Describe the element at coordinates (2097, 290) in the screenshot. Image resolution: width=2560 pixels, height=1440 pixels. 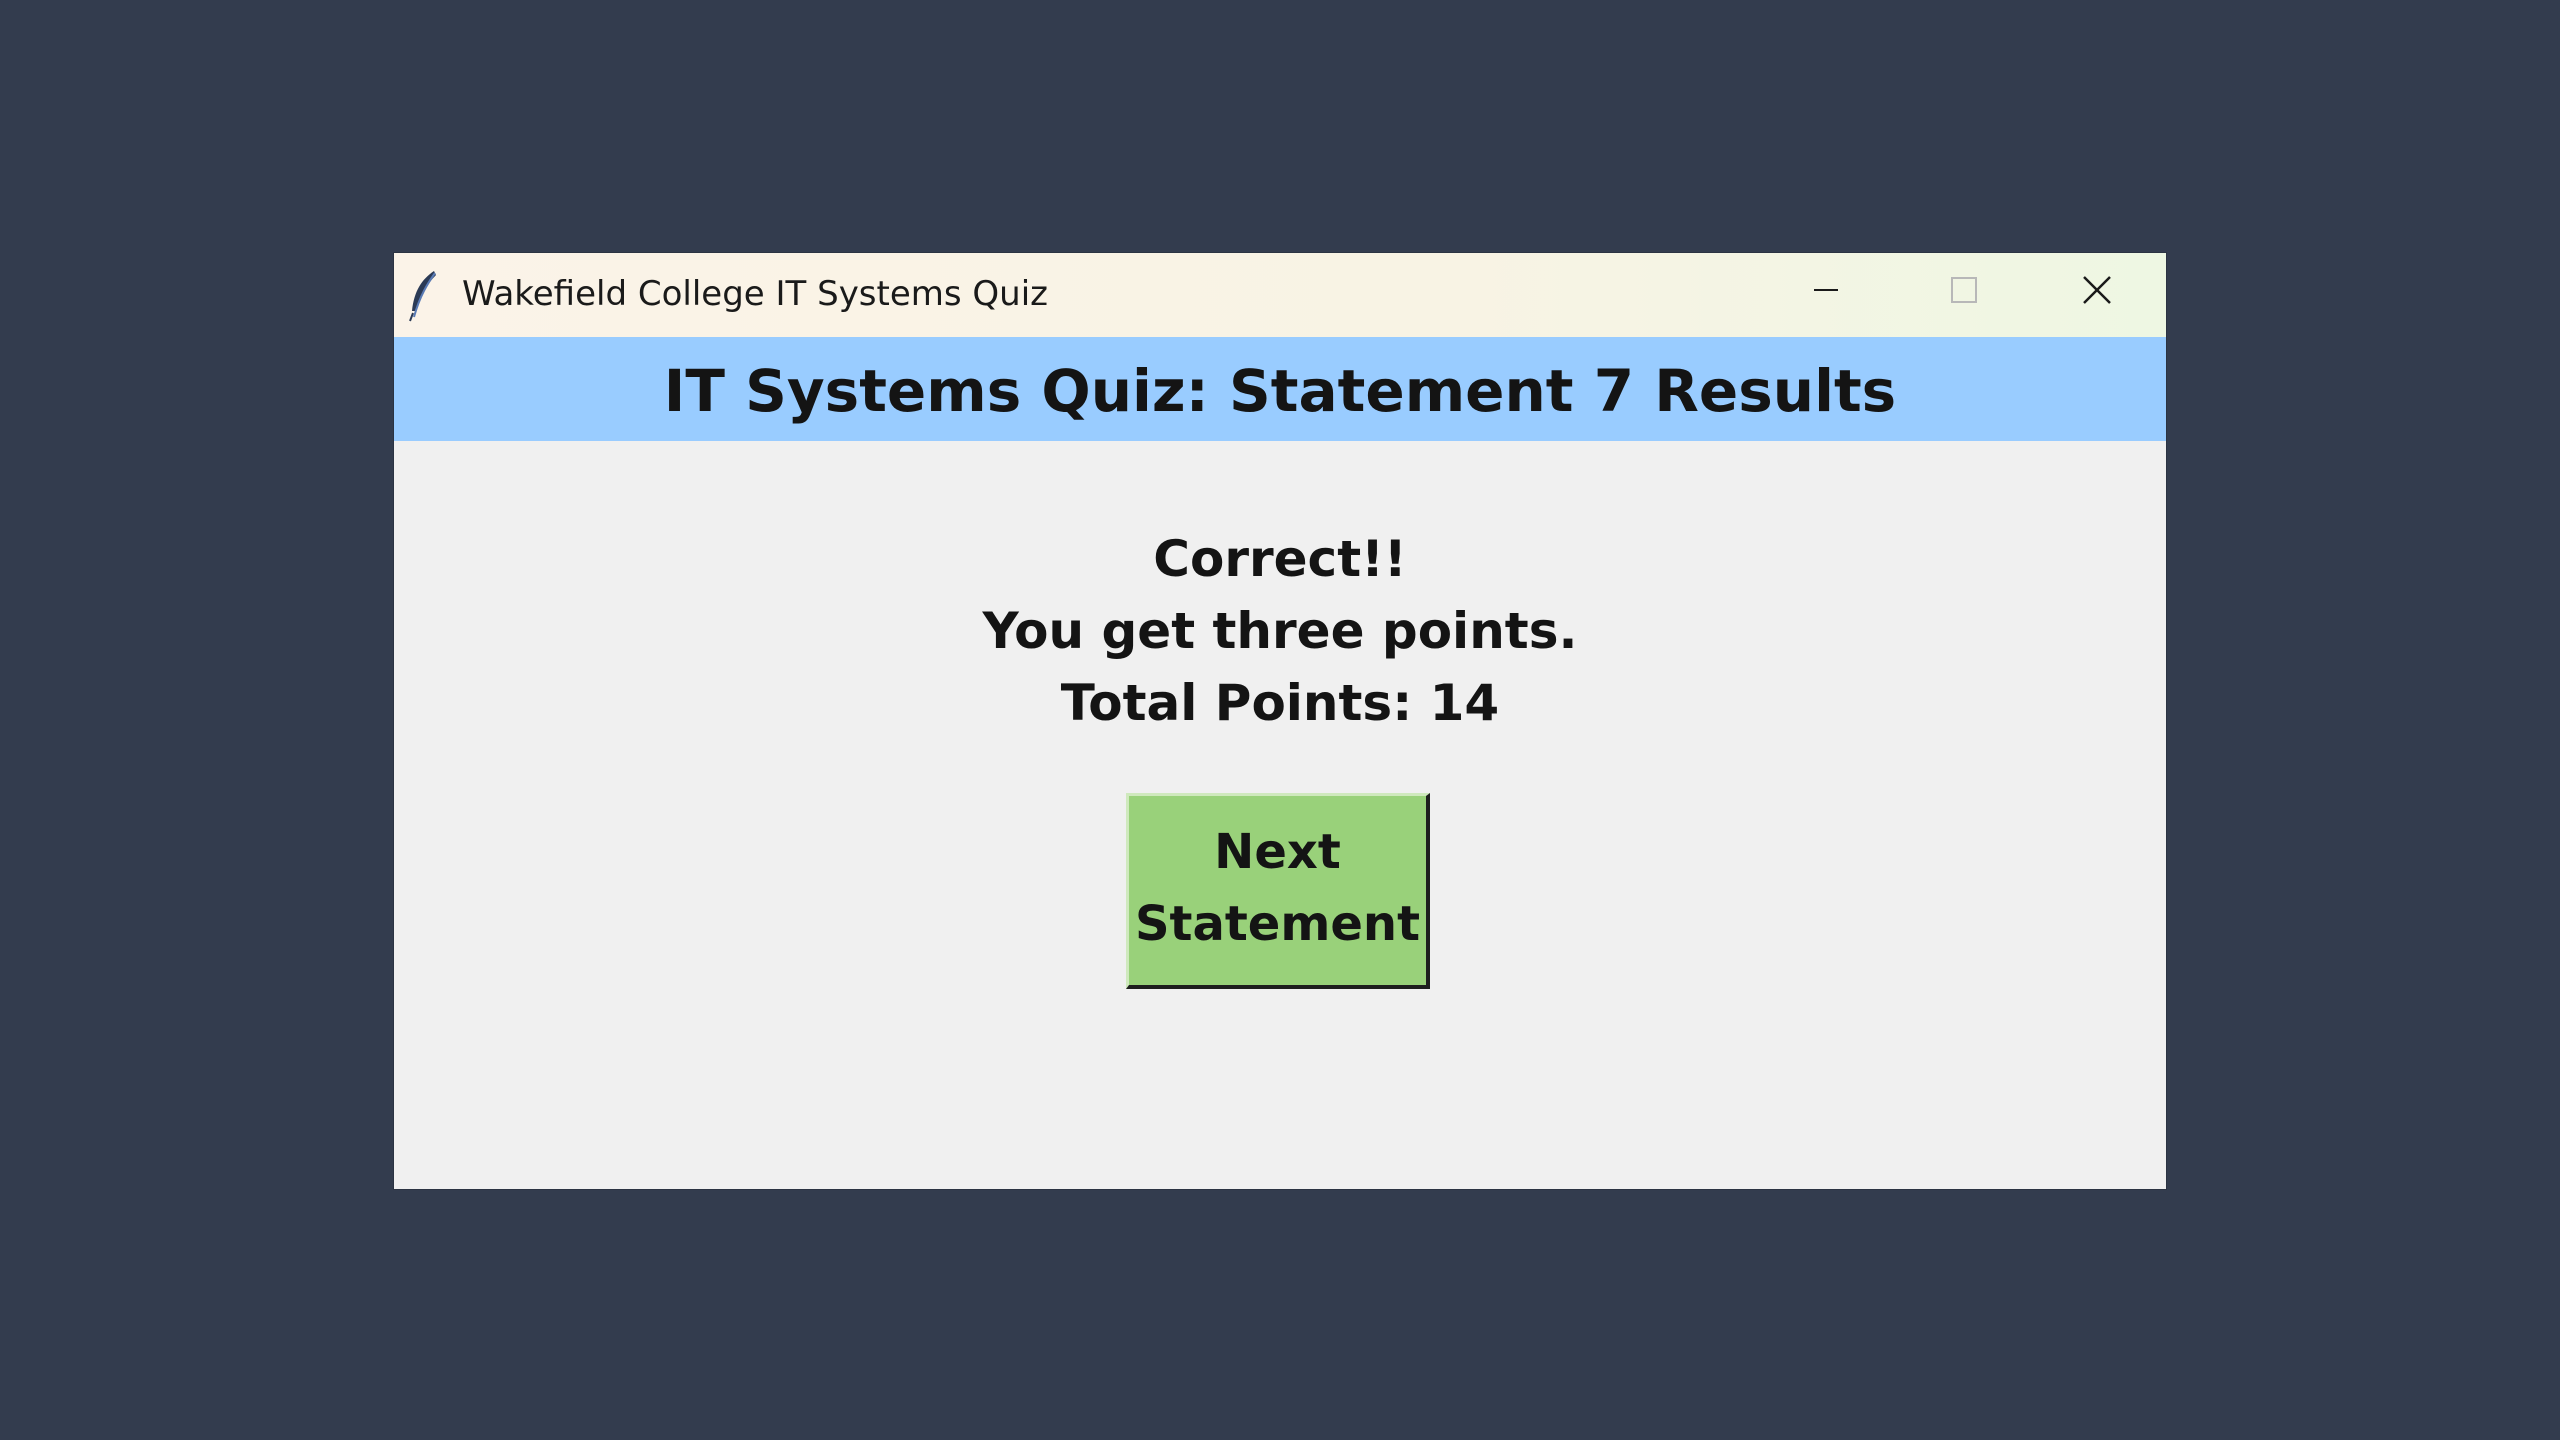
I see `close-icon` at that location.